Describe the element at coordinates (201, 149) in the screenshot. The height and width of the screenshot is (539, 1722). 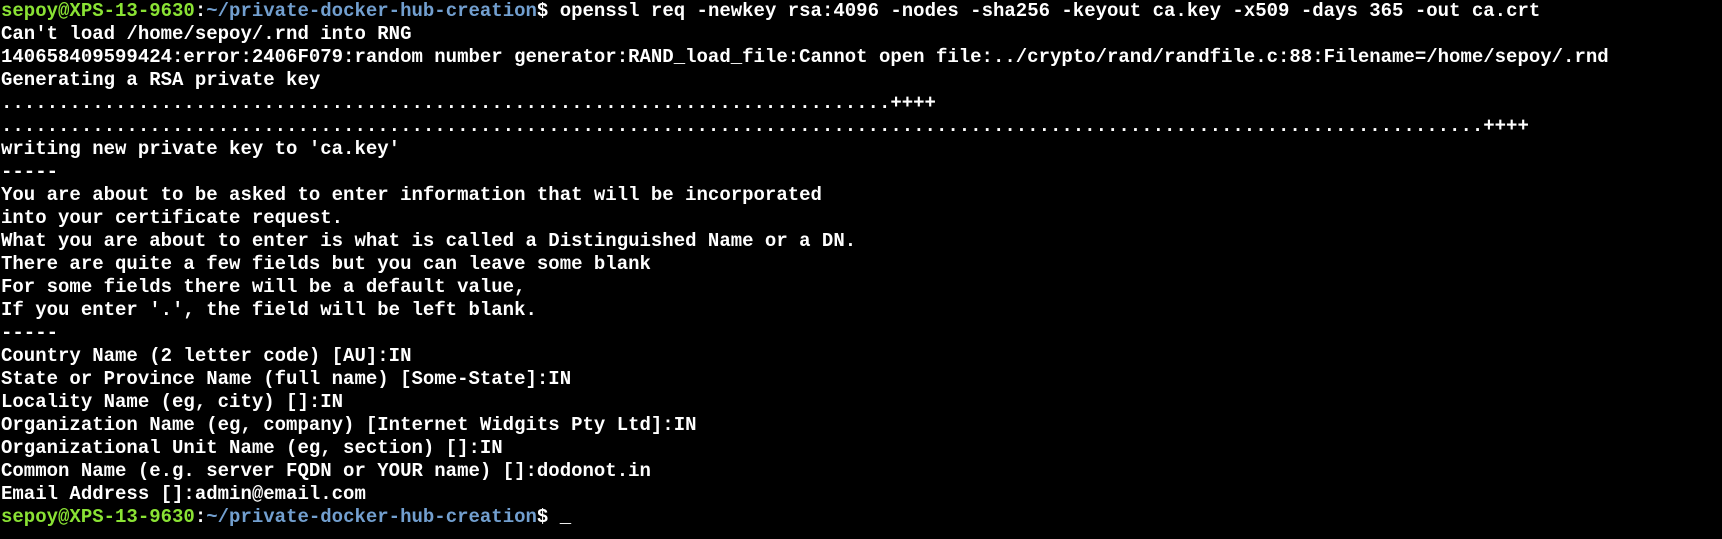
I see `output-line: writing new private key to 'ca.key'` at that location.